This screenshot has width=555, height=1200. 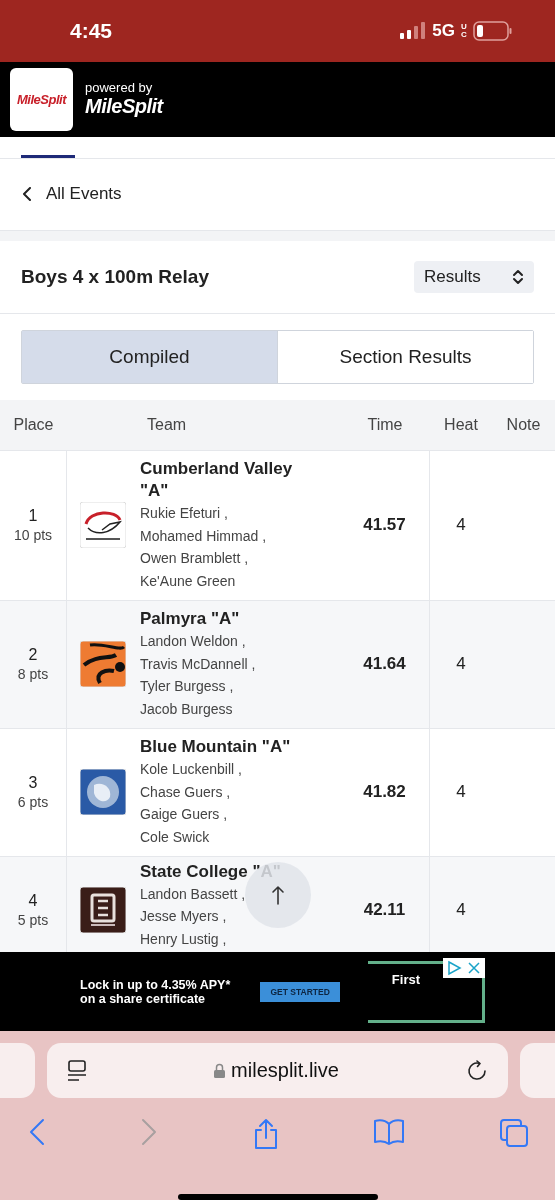 I want to click on ad-headline: Lock in up to 4.35% APY* on a share certificate, so click(x=156, y=991).